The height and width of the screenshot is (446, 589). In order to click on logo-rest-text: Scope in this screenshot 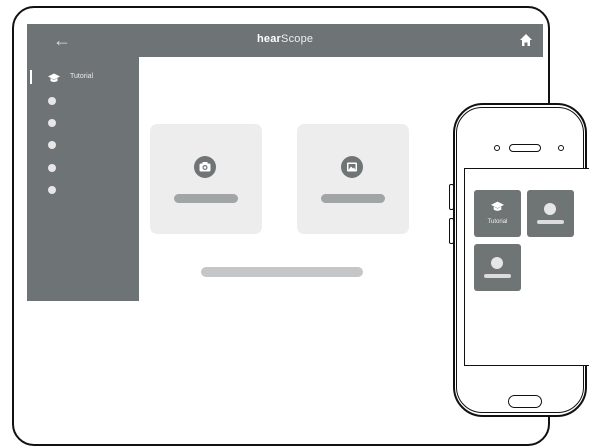, I will do `click(297, 39)`.